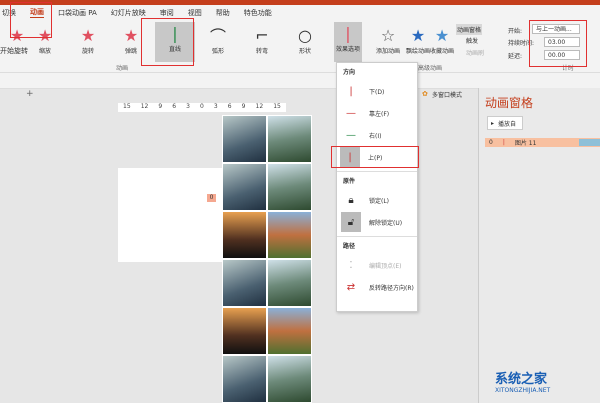  What do you see at coordinates (525, 143) in the screenshot?
I see `item-name: 图片 11` at bounding box center [525, 143].